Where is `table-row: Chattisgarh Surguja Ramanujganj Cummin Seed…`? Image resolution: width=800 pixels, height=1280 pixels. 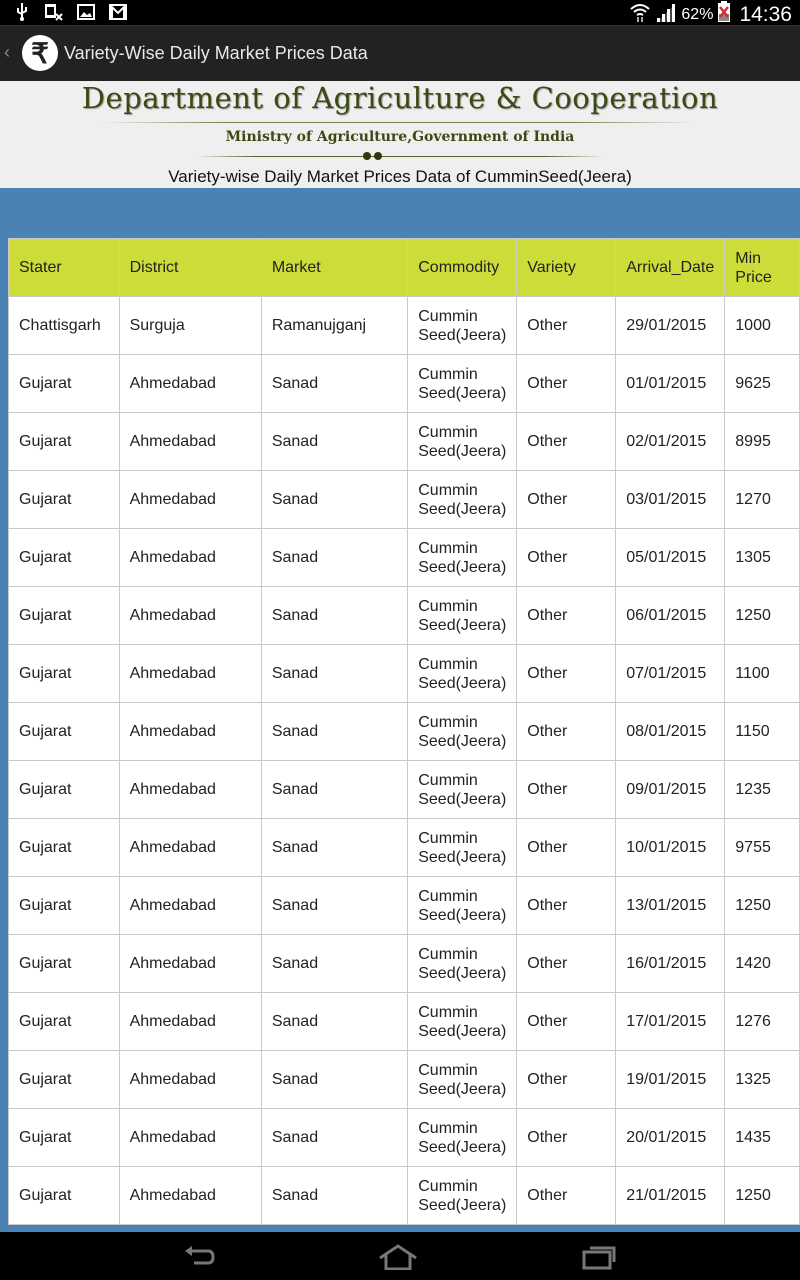 table-row: Chattisgarh Surguja Ramanujganj Cummin Seed… is located at coordinates (404, 325).